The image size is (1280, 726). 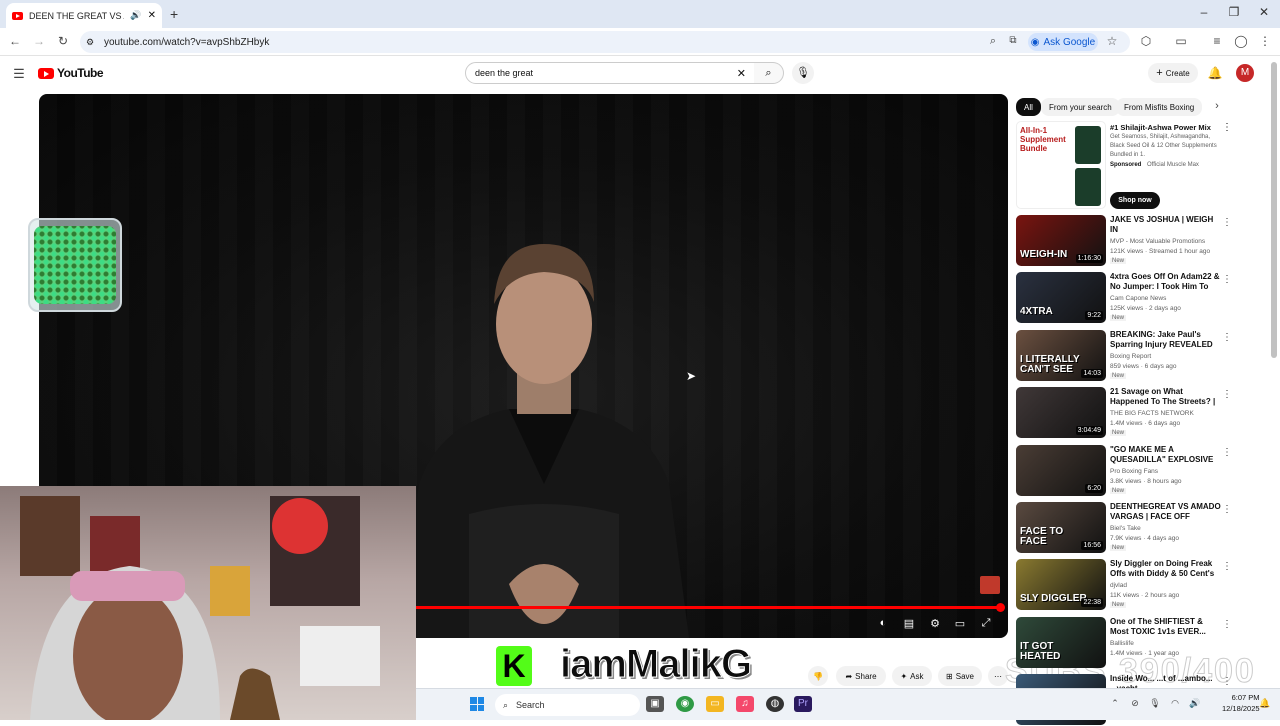 I want to click on chevron-right-icon: ›, so click(x=1217, y=106).